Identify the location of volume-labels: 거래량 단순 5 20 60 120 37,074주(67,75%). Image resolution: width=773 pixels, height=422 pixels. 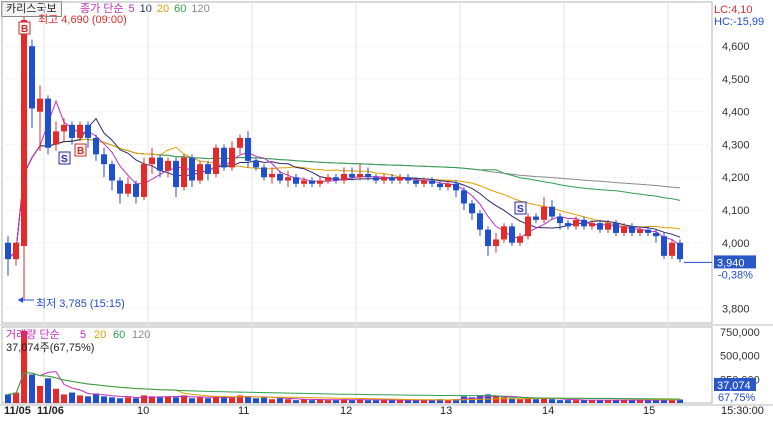
(78, 341).